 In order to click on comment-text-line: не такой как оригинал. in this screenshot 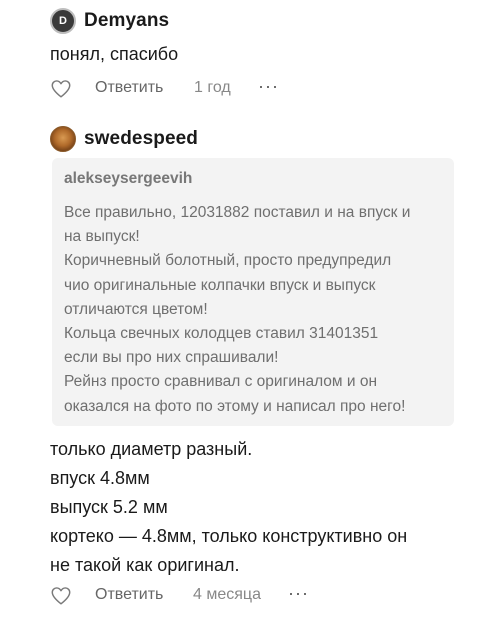, I will do `click(145, 565)`.